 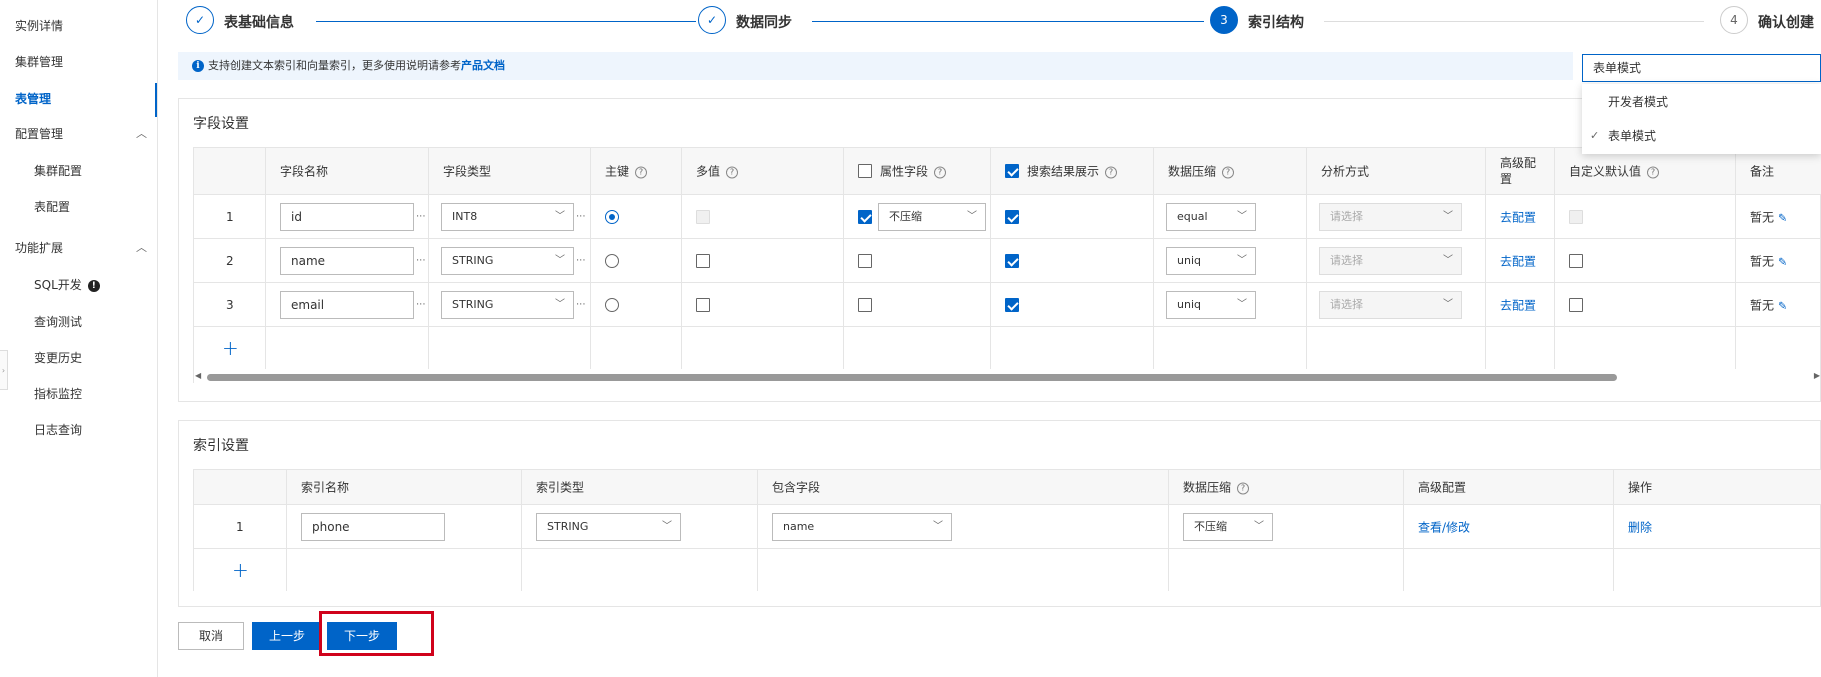 I want to click on step-label-index-structure: 索引结构, so click(x=1276, y=23).